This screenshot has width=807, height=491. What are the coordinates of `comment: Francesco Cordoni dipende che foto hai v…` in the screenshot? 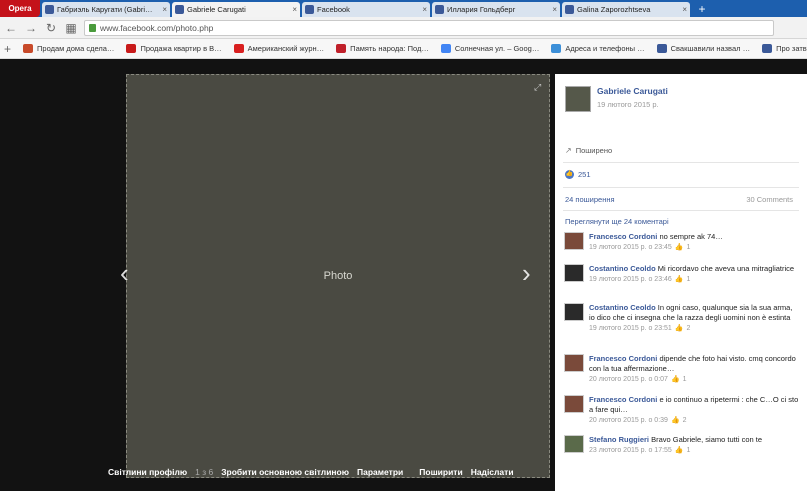 It's located at (682, 368).